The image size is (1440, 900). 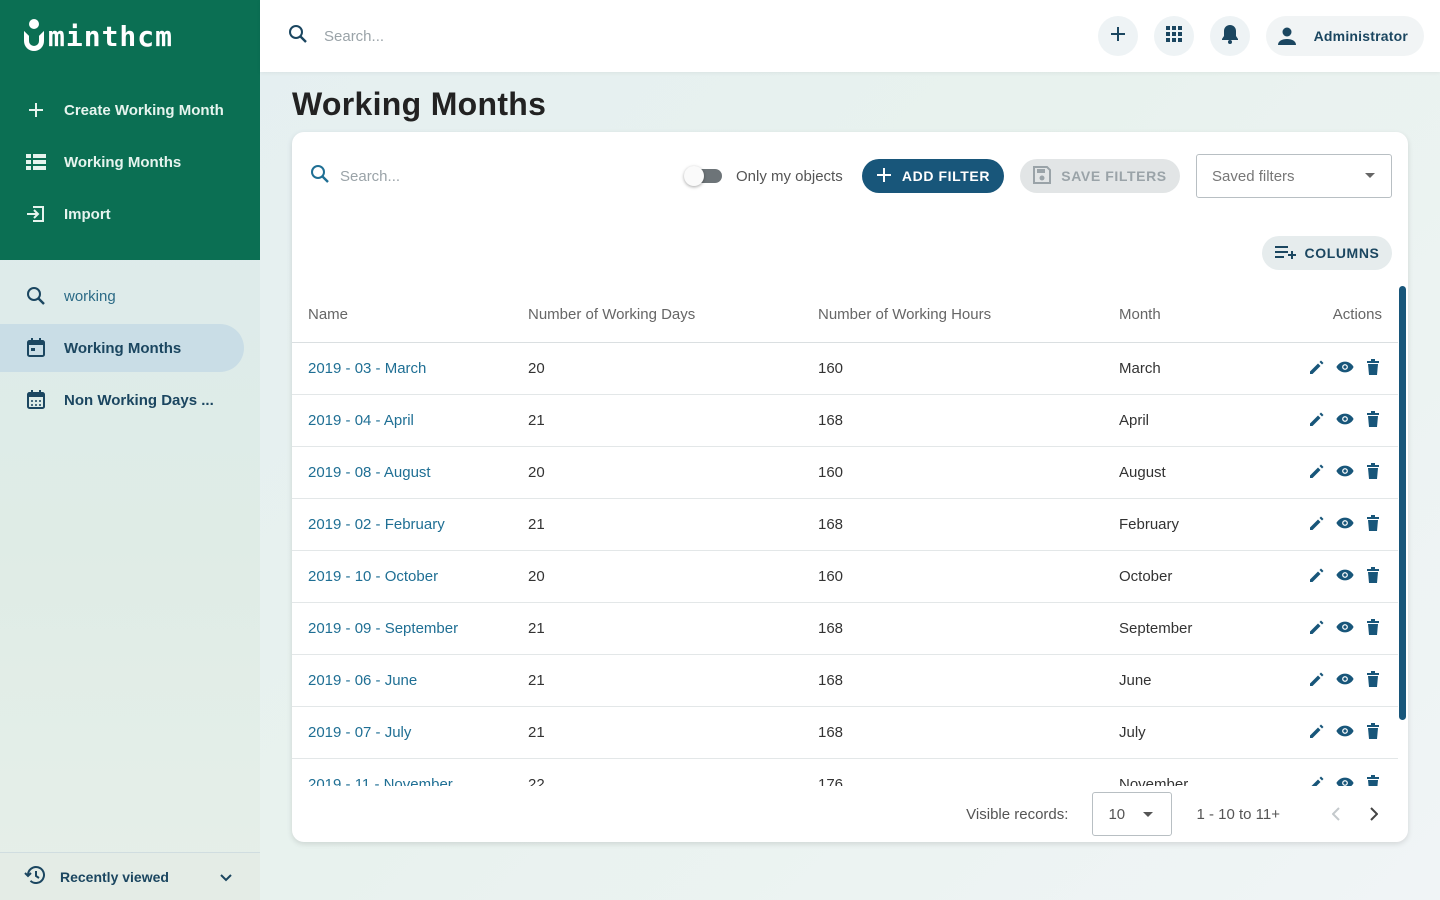 I want to click on nav-import: Import, so click(x=130, y=214).